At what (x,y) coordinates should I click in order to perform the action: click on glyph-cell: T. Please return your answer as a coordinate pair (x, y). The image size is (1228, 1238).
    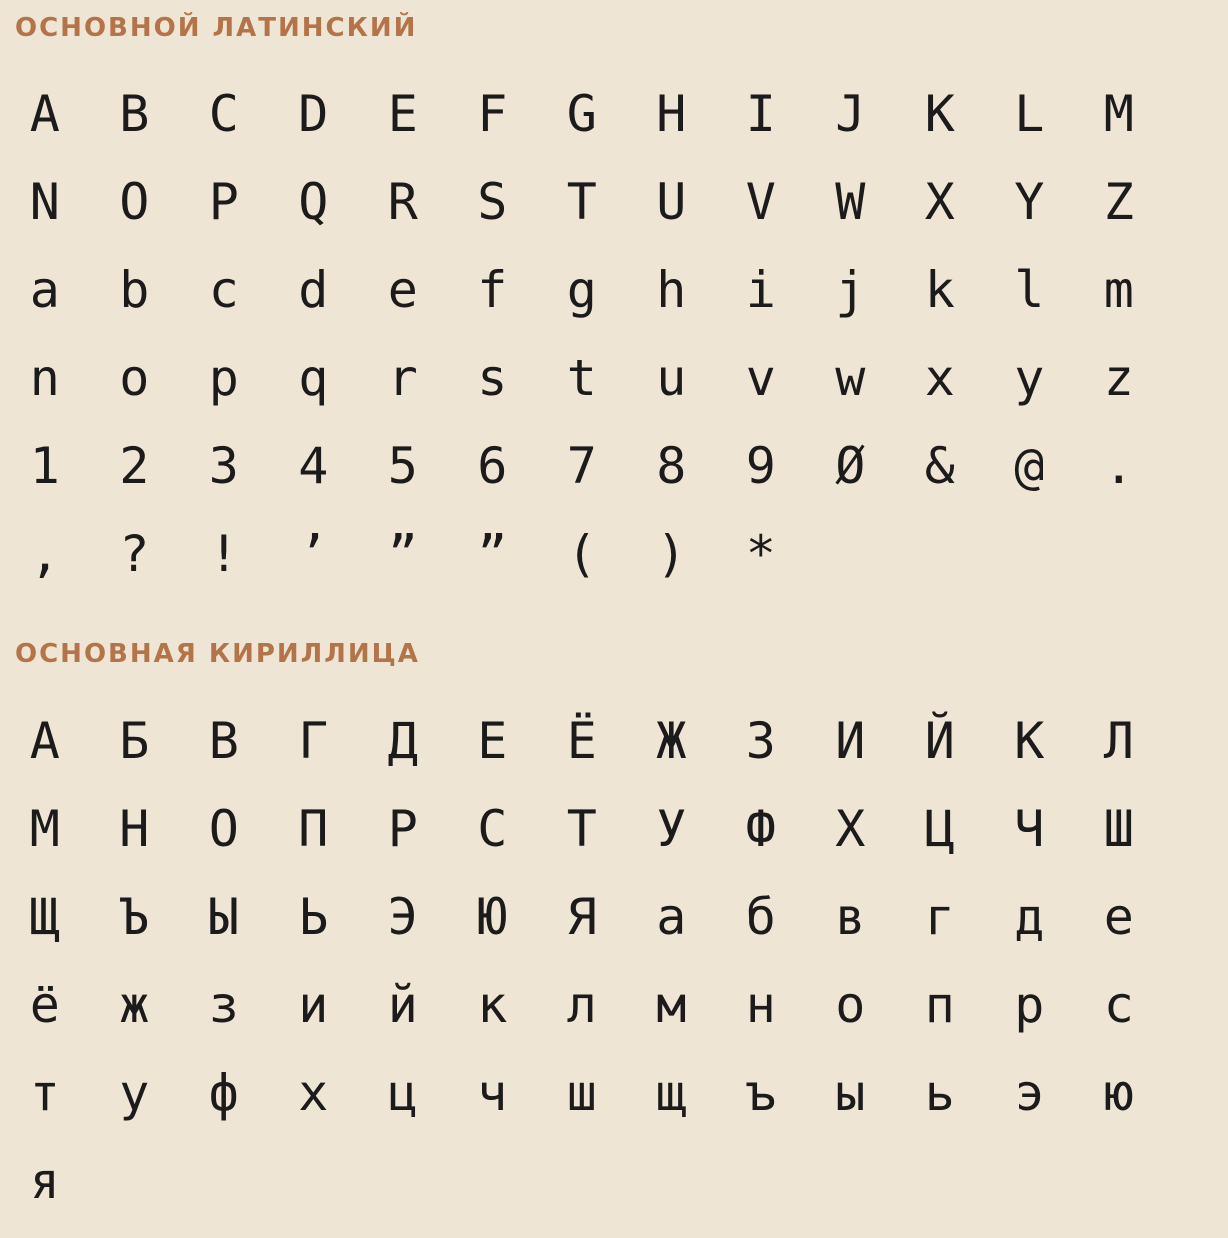
    Looking at the image, I should click on (581, 202).